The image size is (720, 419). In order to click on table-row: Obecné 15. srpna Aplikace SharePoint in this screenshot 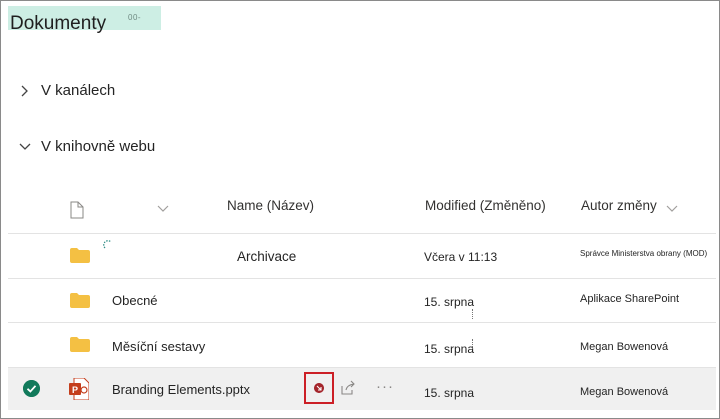, I will do `click(362, 299)`.